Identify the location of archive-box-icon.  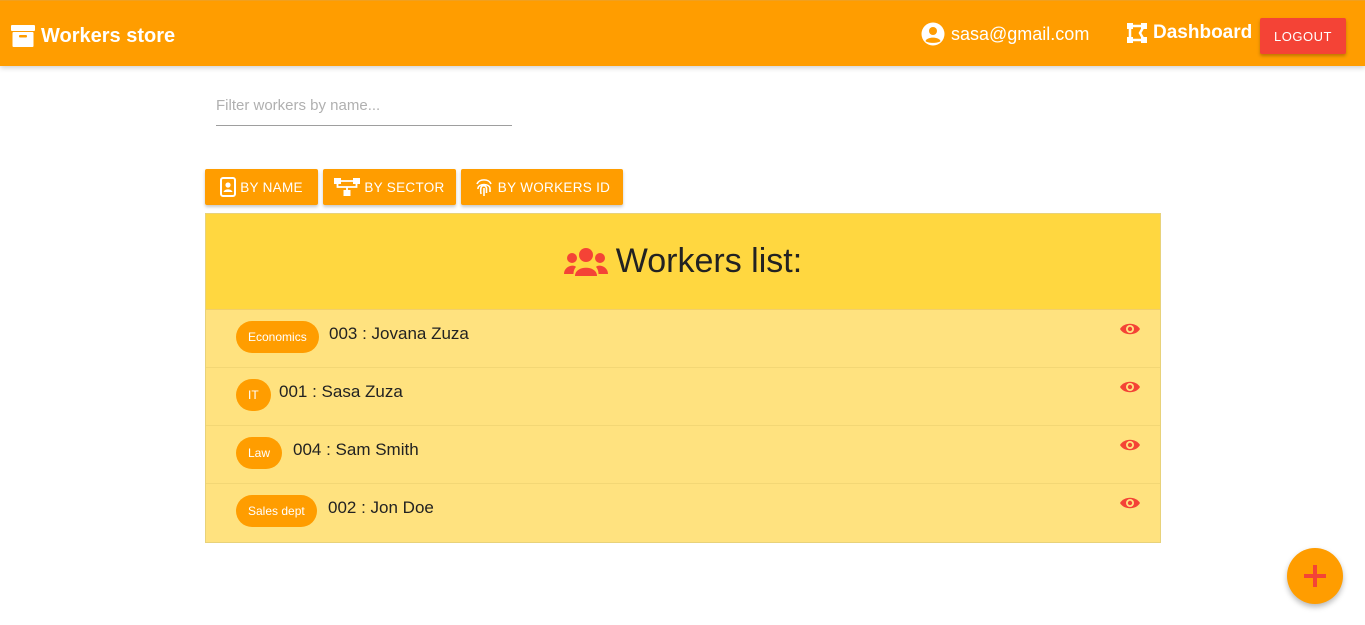
(23, 36).